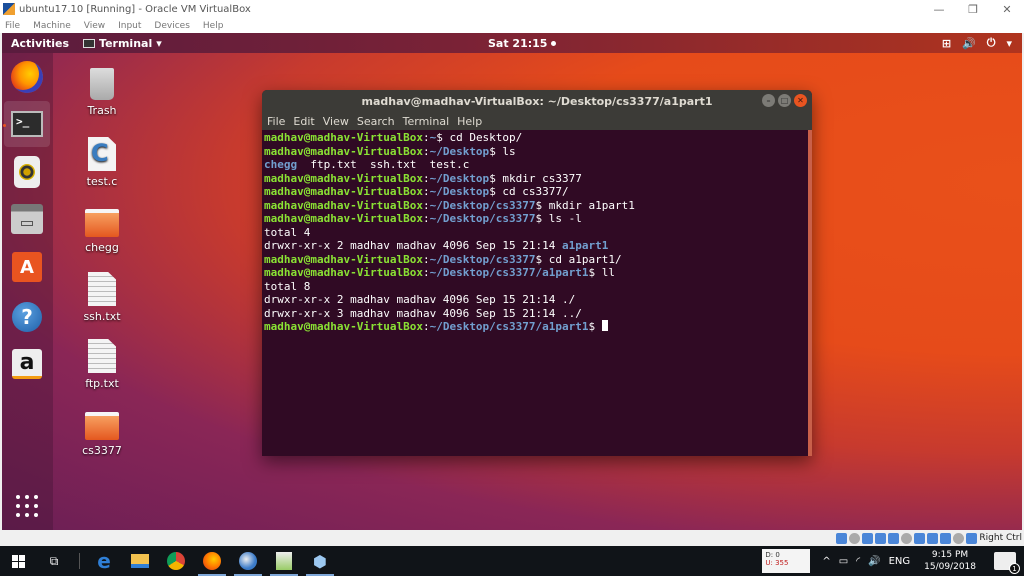  I want to click on mouse-integration-icon, so click(959, 538).